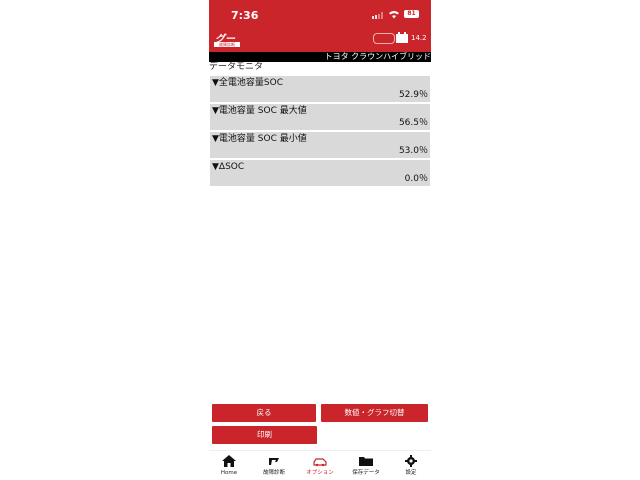  I want to click on value-graph-toggle-button: 数値・グラフ切替, so click(374, 413).